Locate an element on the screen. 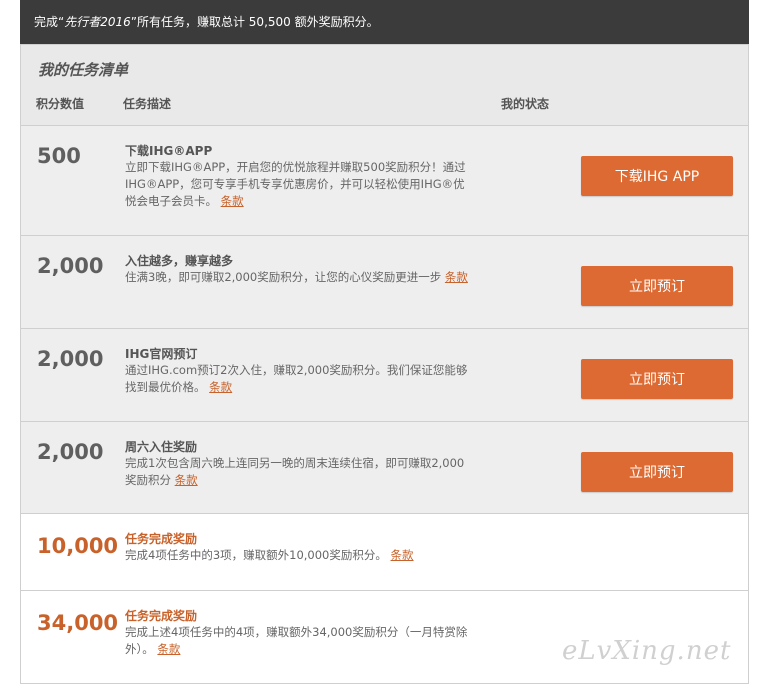  banner-suffix: ”所有任务，赚取总计 50,500 额外奖励积分。 is located at coordinates (254, 22).